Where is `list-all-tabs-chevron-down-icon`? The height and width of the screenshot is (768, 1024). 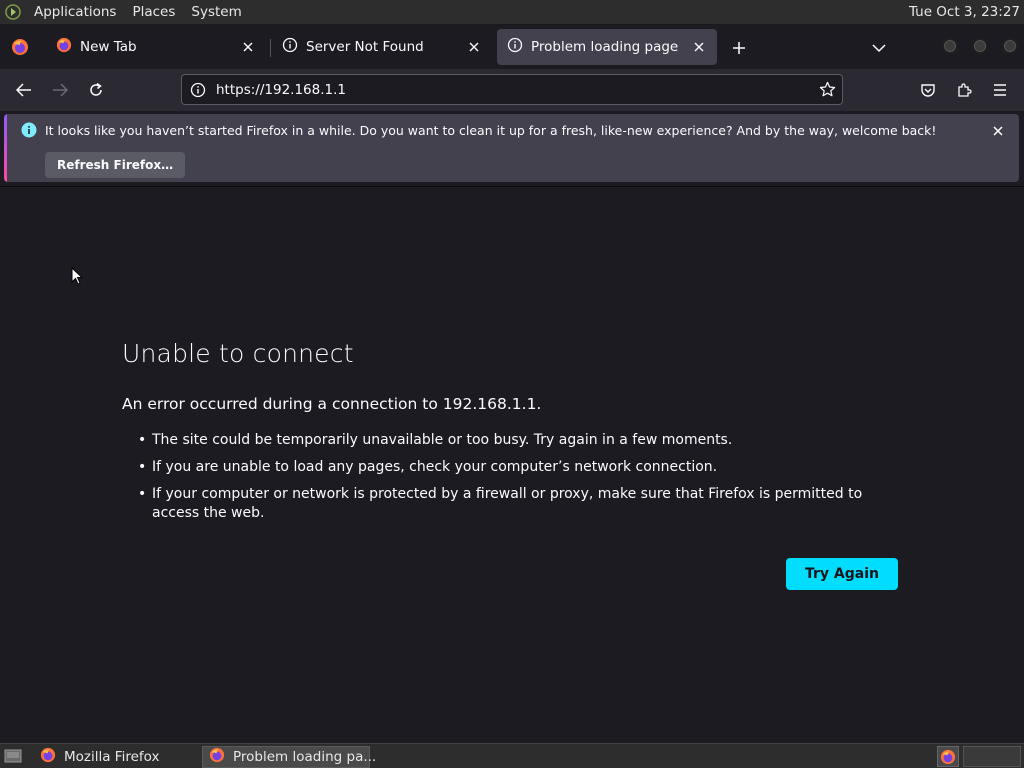
list-all-tabs-chevron-down-icon is located at coordinates (879, 48).